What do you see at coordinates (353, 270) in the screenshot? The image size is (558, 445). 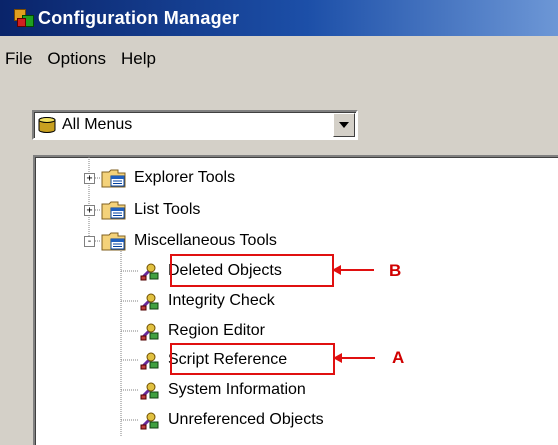 I see `annotation-arrow-b` at bounding box center [353, 270].